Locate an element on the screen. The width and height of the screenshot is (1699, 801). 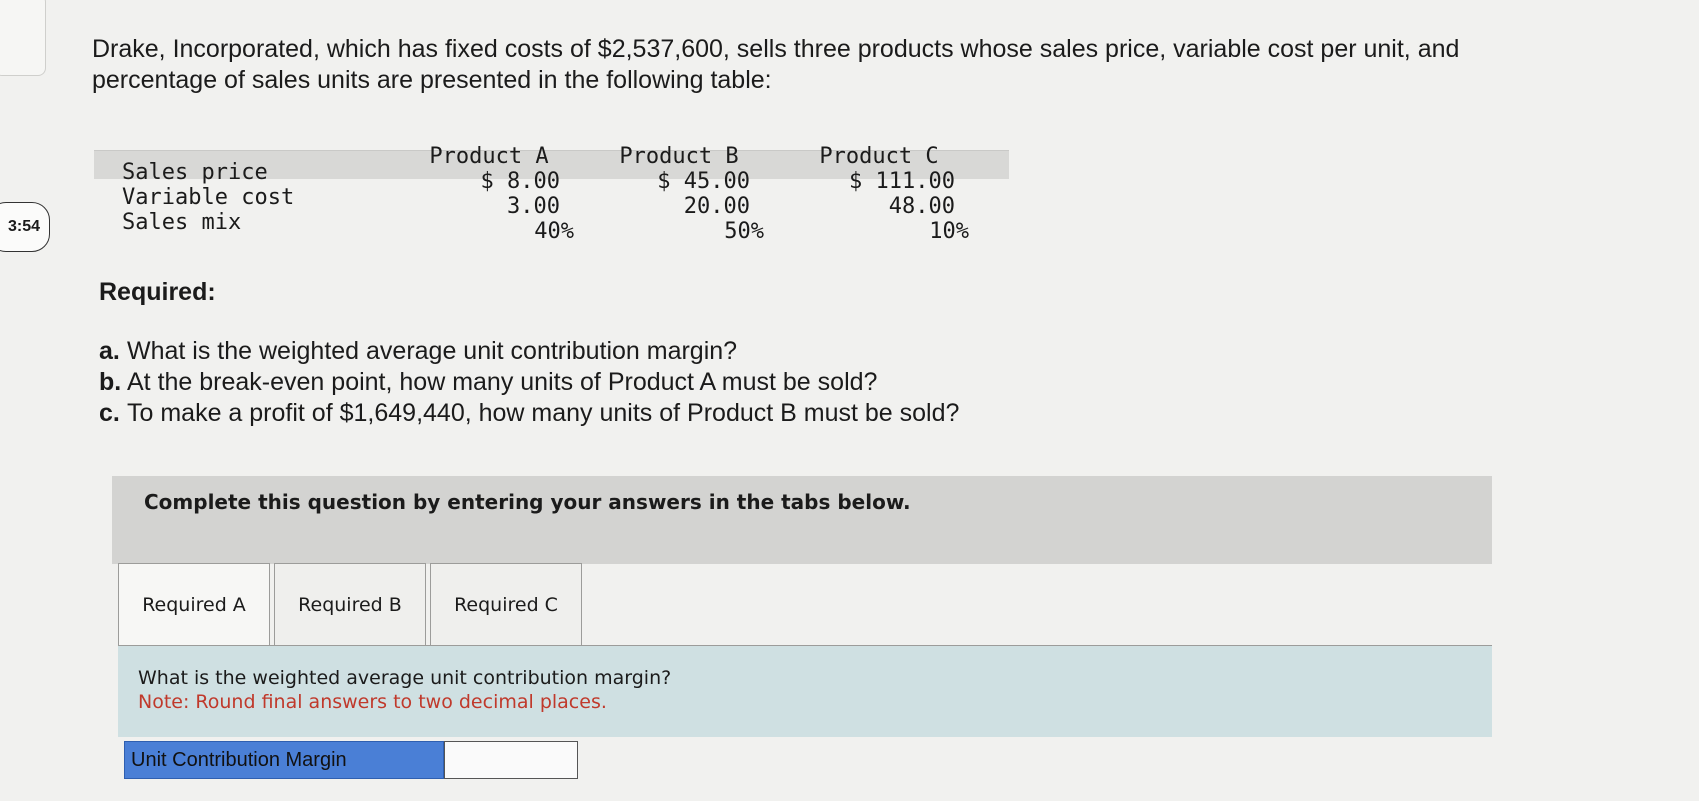
sales-mix-value: 10% is located at coordinates (949, 231).